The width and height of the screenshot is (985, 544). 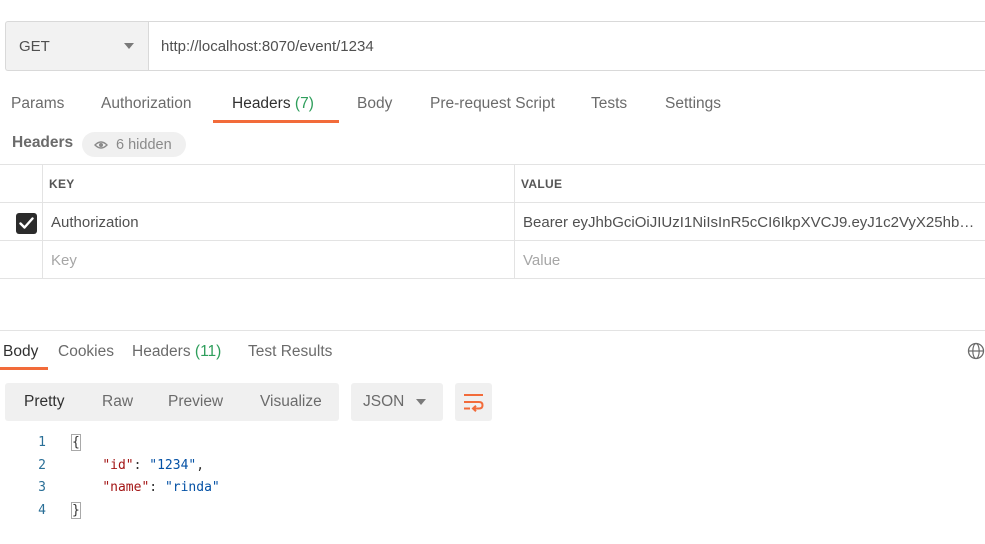 I want to click on code-text: "name": "rinda", so click(x=161, y=487).